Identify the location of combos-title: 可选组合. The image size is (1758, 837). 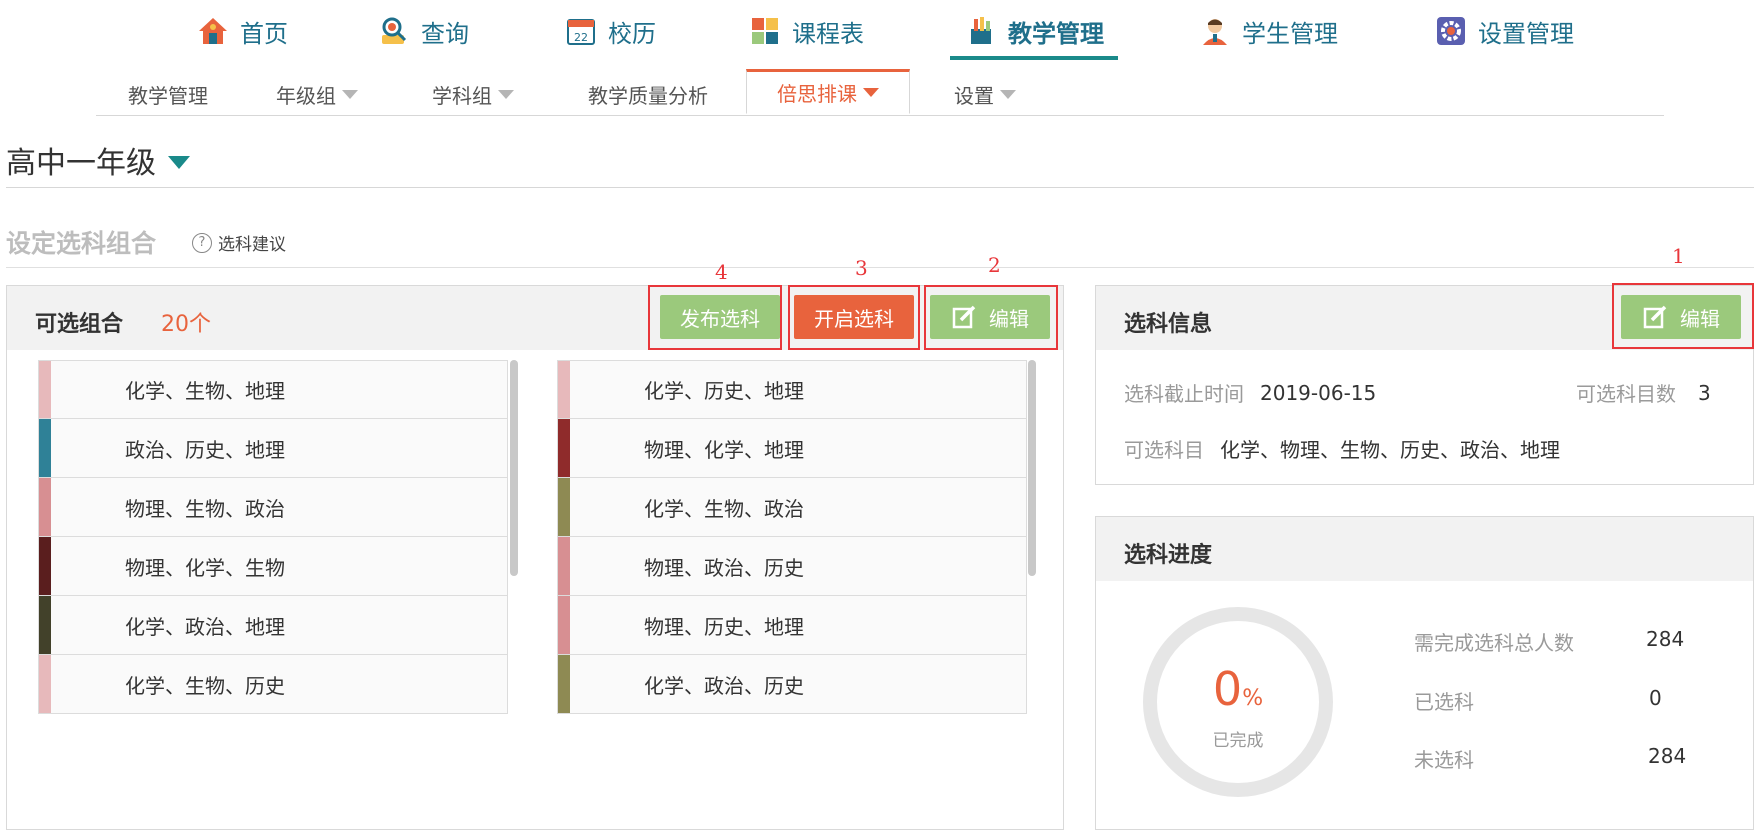
(79, 324).